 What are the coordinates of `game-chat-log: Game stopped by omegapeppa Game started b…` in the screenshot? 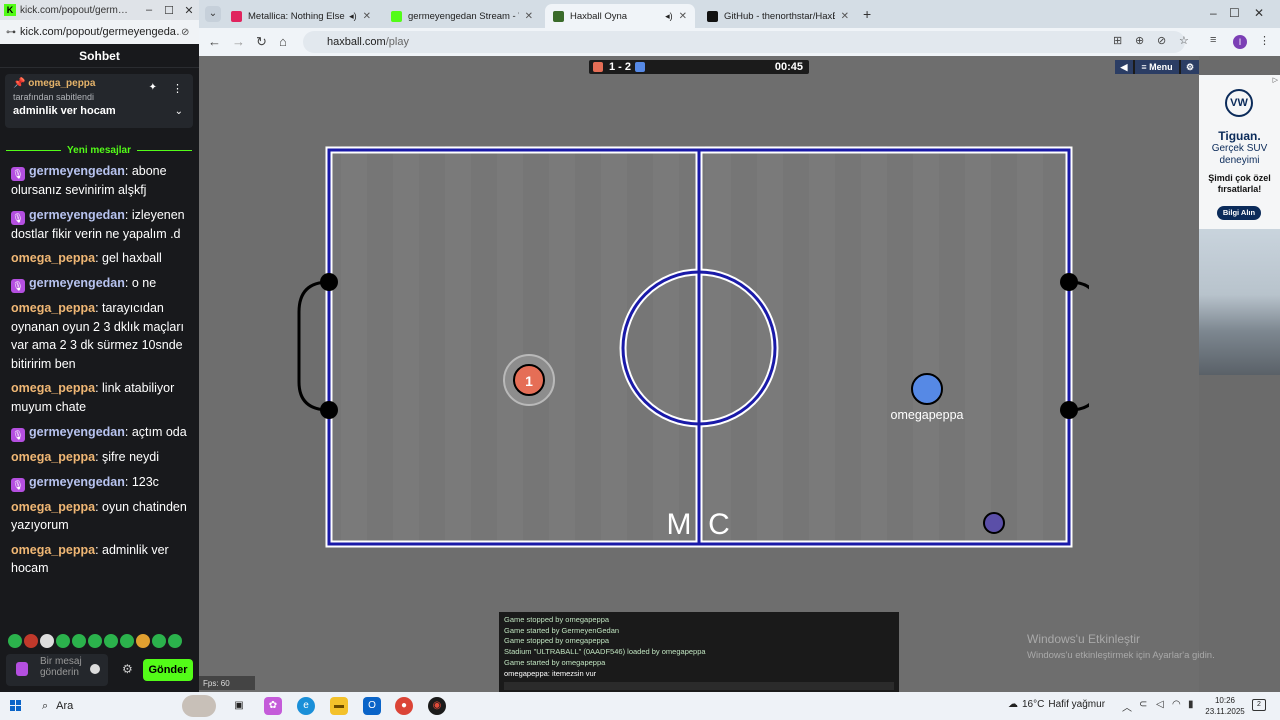 It's located at (699, 652).